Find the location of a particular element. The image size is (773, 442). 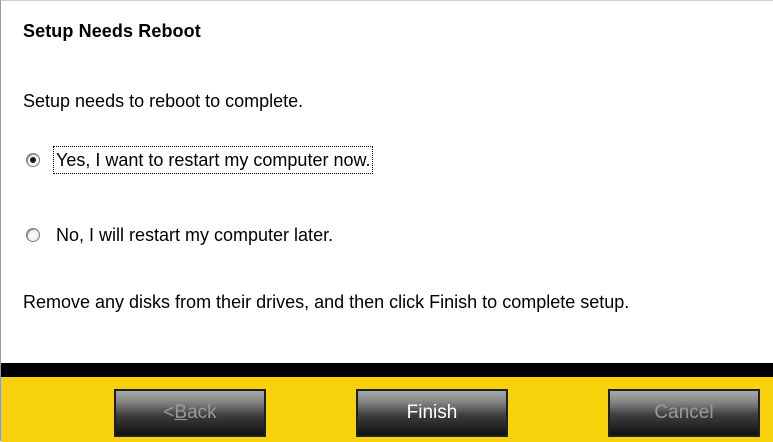

restart-now-label: Yes, I want to restart my computer now. is located at coordinates (213, 160).